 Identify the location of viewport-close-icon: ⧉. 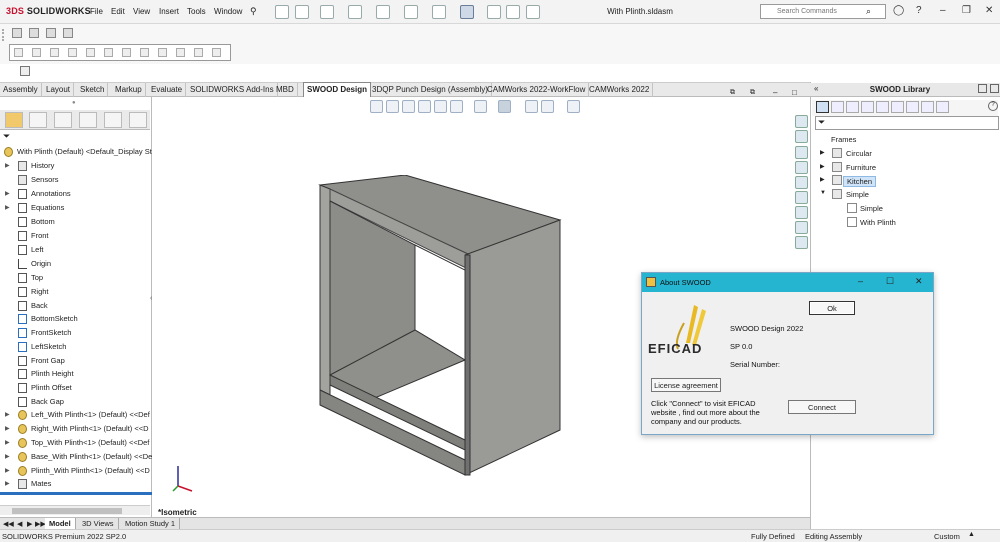
(752, 93).